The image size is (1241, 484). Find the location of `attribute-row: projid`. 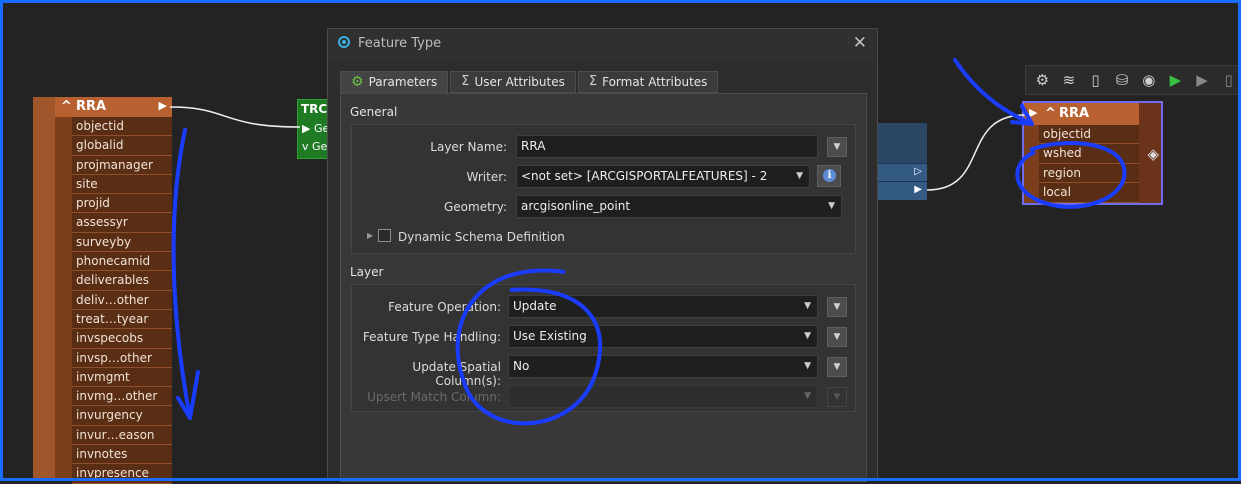

attribute-row: projid is located at coordinates (122, 204).